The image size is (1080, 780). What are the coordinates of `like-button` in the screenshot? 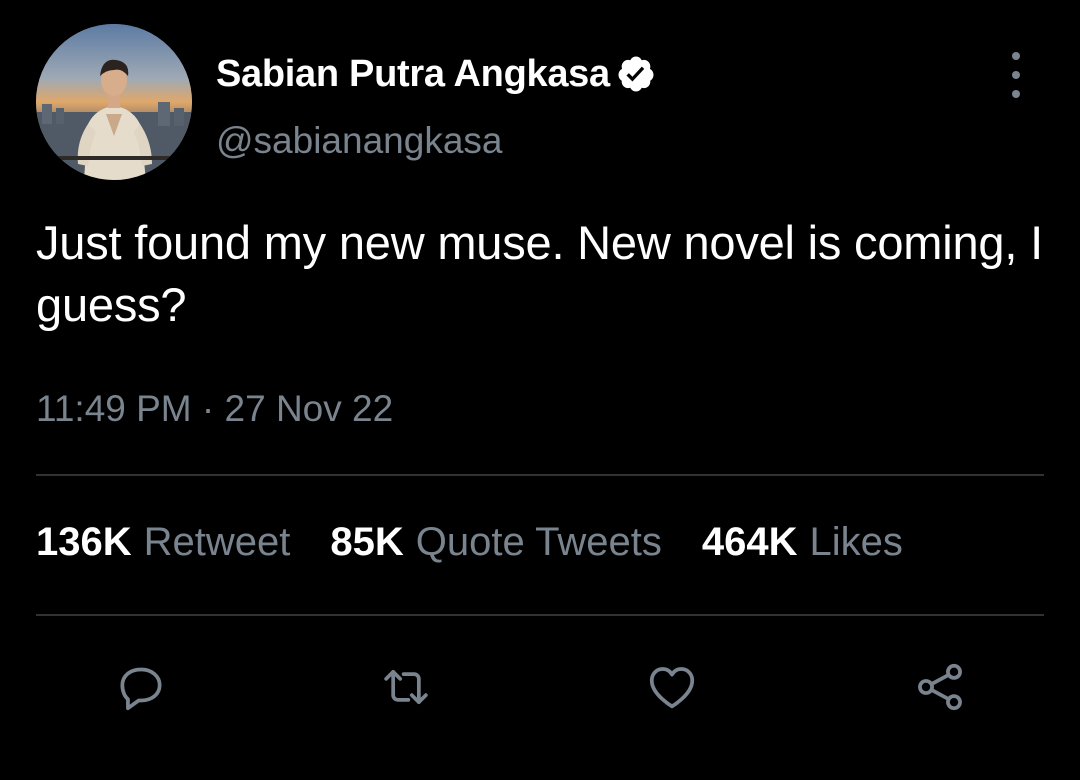 It's located at (672, 687).